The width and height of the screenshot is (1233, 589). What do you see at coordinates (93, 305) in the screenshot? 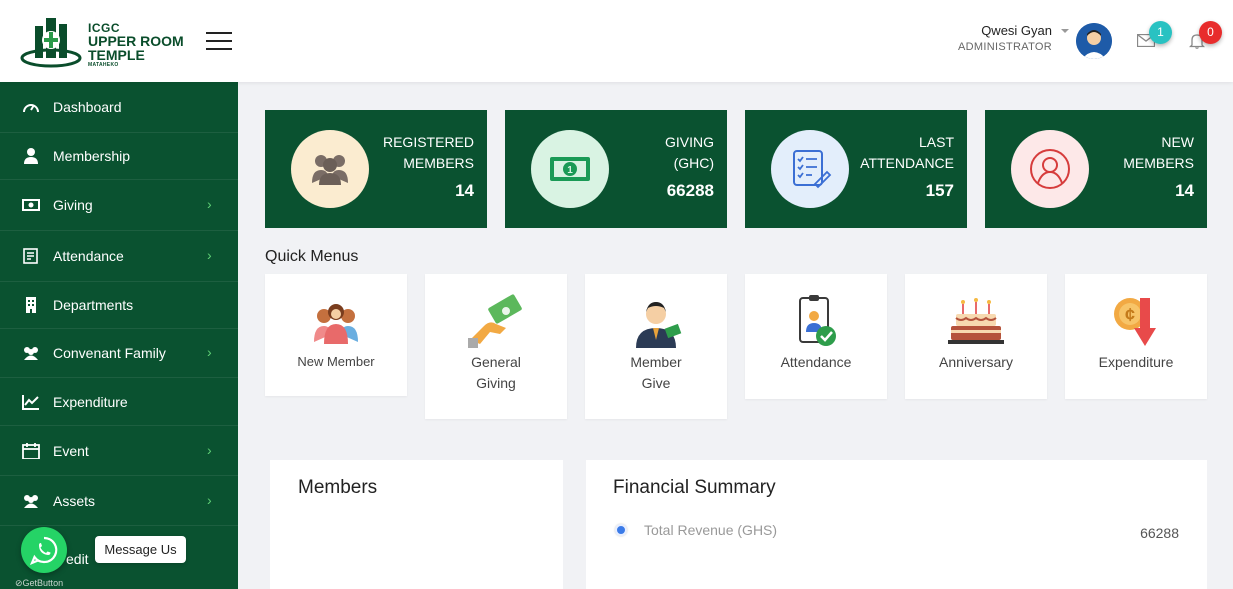
I see `sidebar-item-label: Departments` at bounding box center [93, 305].